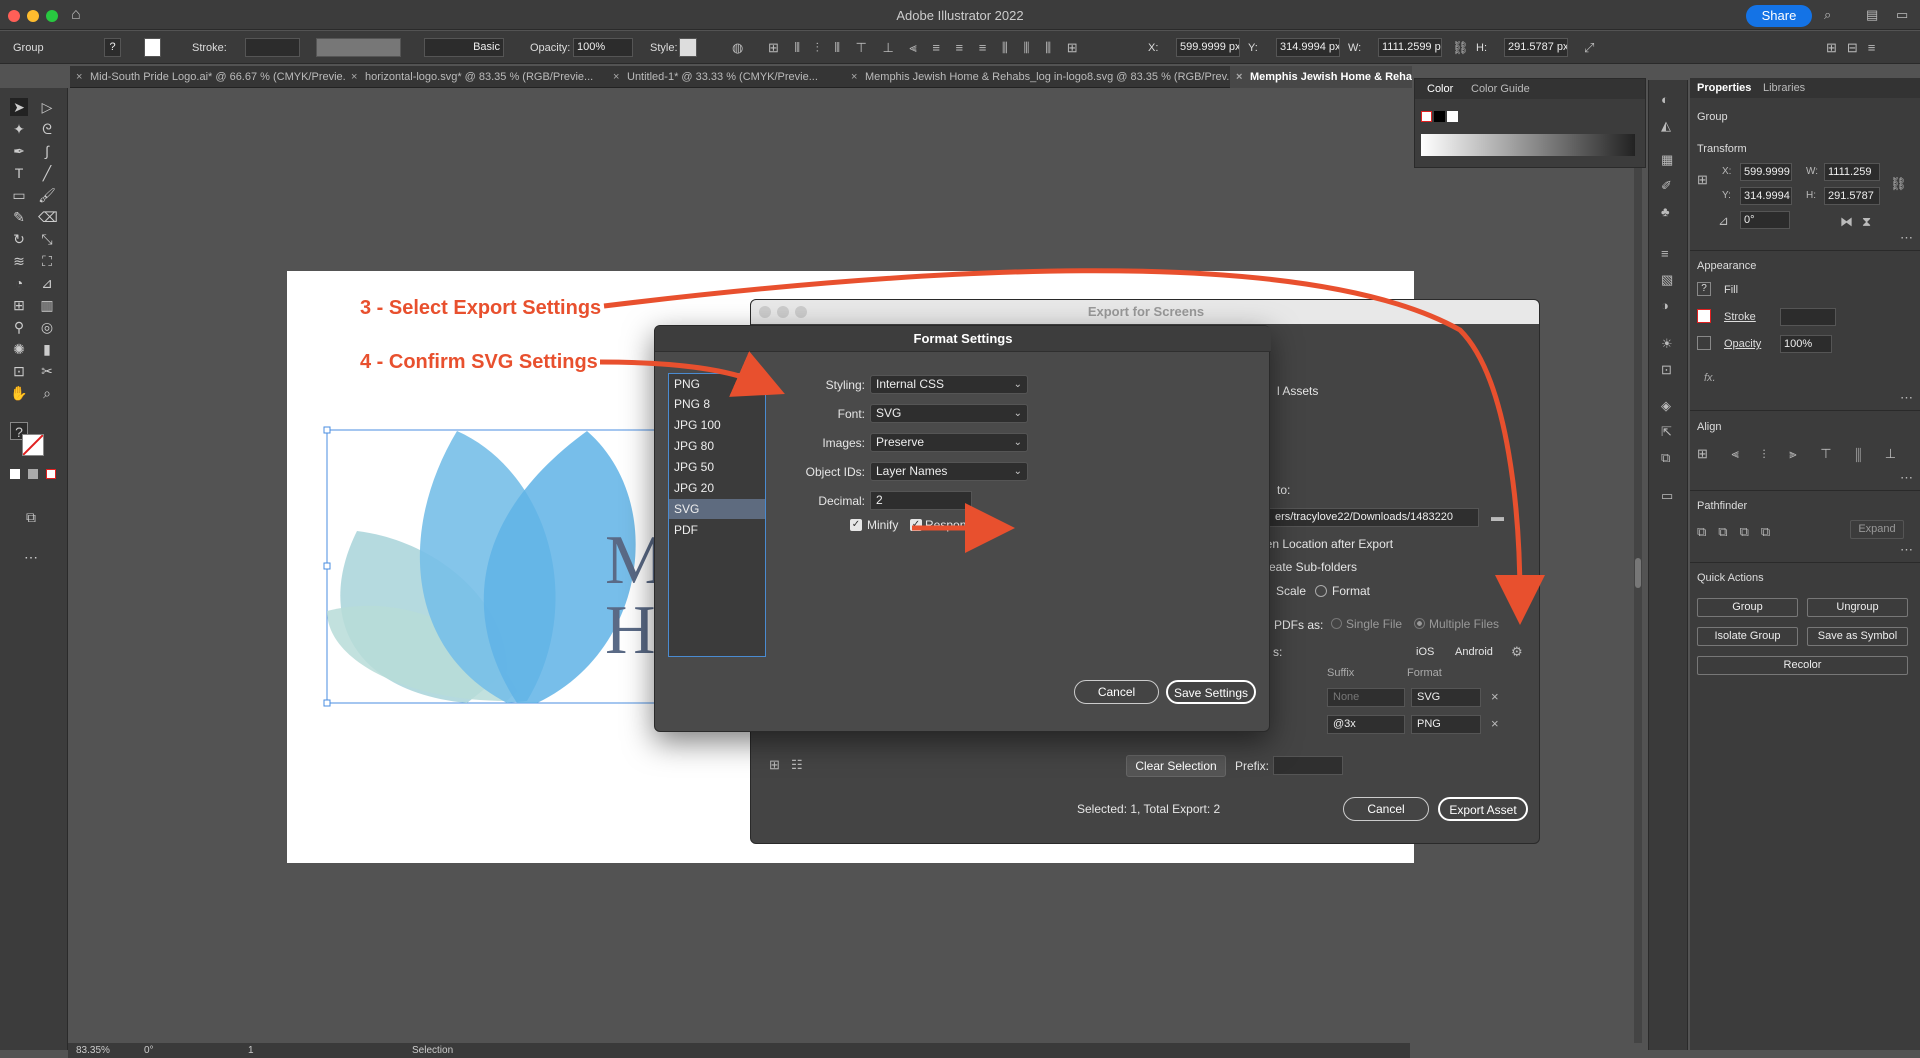 The height and width of the screenshot is (1058, 1920). I want to click on symbol-sprayer-tool-icon: ✺, so click(19, 349).